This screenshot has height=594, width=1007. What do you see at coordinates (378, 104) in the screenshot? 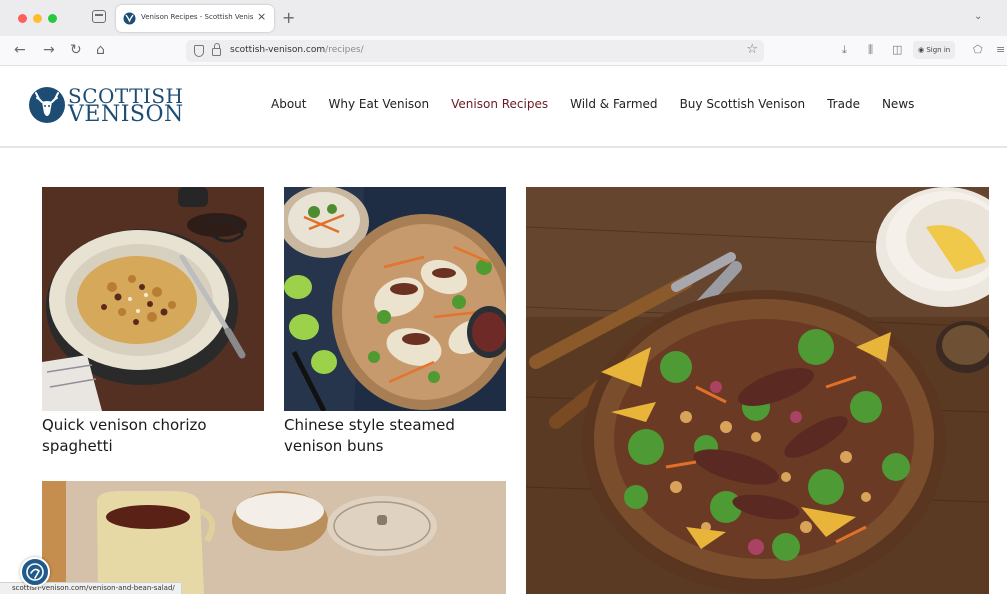
I see `nav-link-why-eat-venison: Why Eat Venison` at bounding box center [378, 104].